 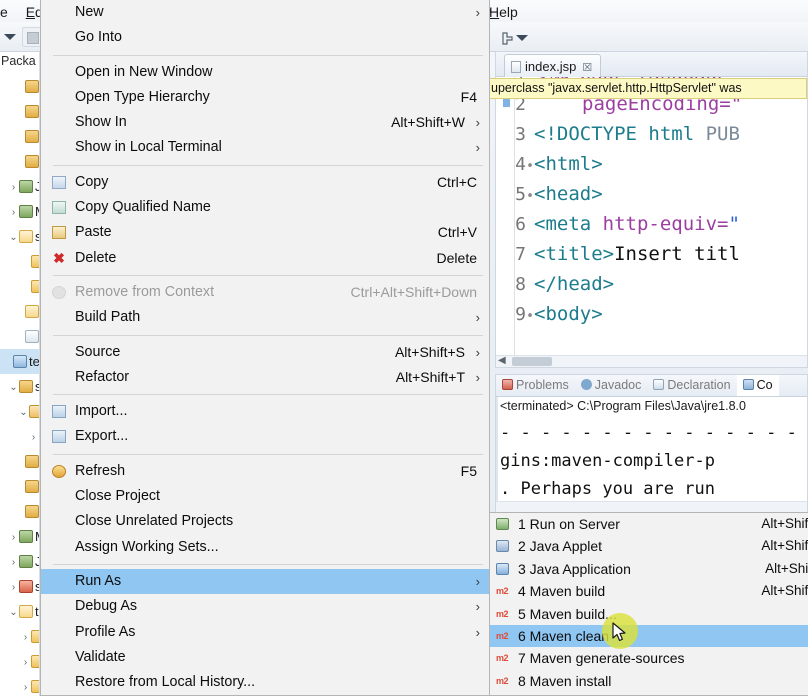 I want to click on tree-item: ›s, so click(x=19, y=587).